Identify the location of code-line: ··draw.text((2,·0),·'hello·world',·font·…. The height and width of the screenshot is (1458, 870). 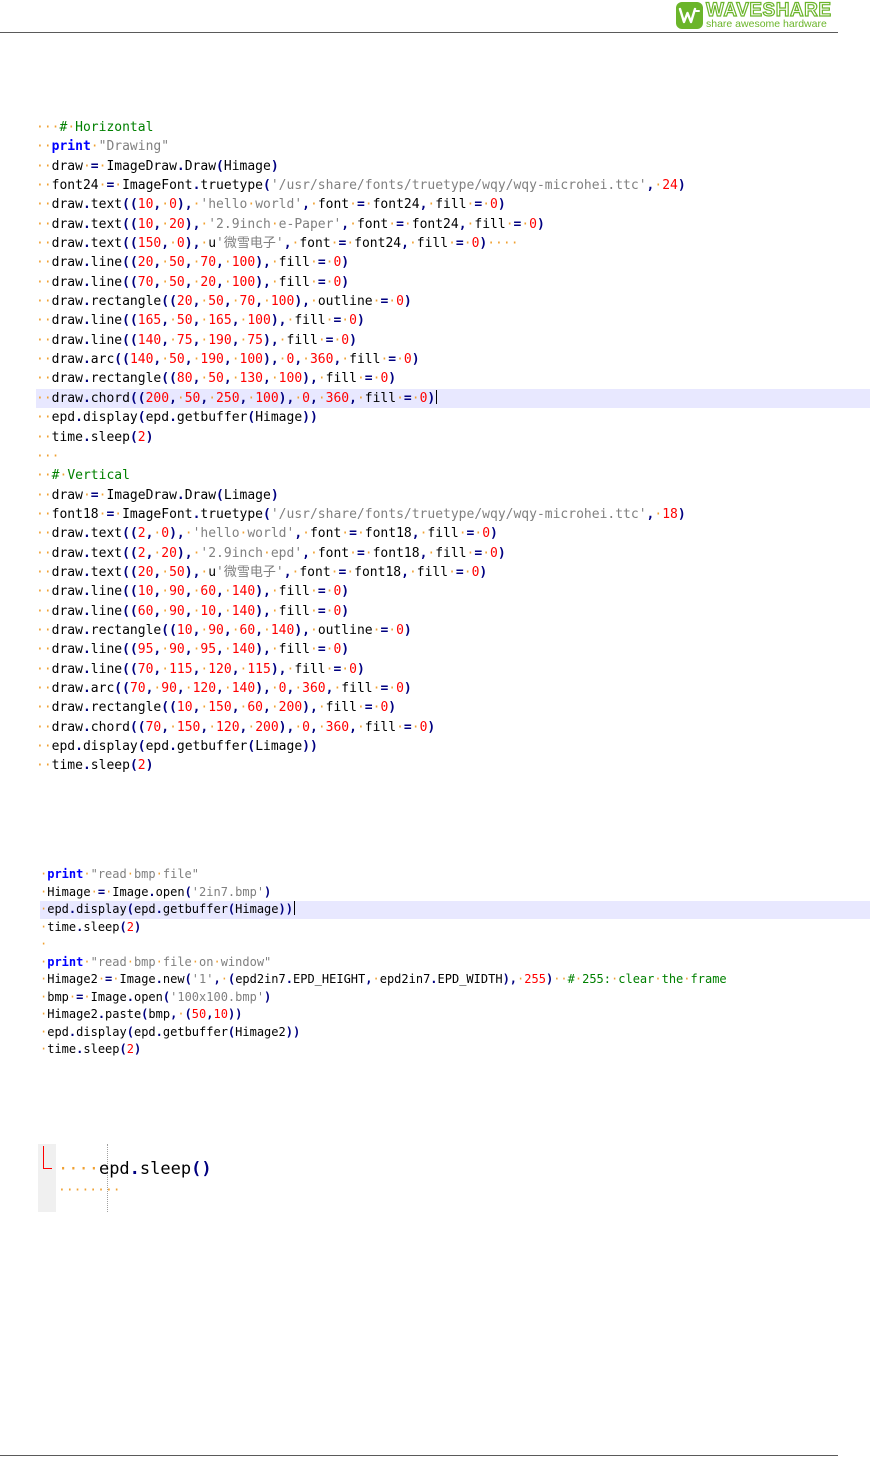
(267, 534).